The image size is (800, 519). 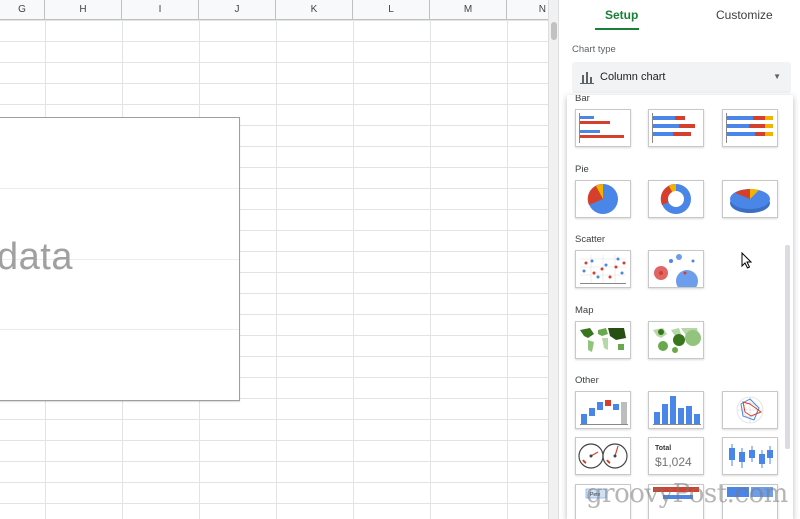 What do you see at coordinates (554, 31) in the screenshot?
I see `sheet-scrollbar-thumb` at bounding box center [554, 31].